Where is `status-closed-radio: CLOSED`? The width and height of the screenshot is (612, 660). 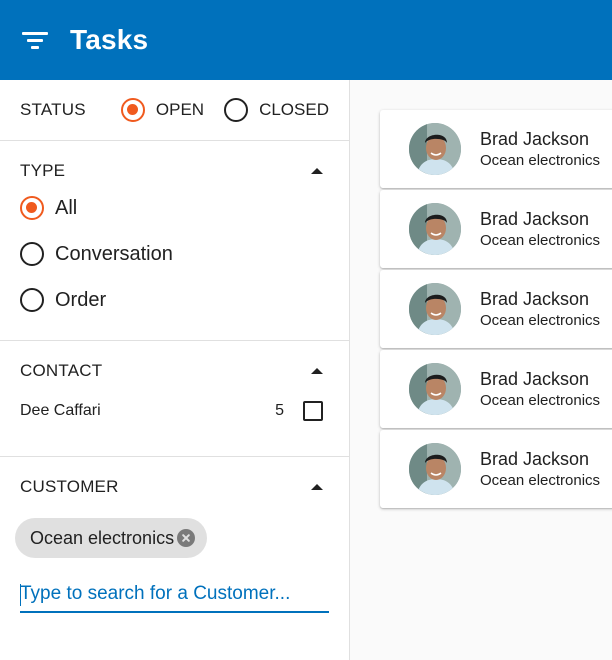 status-closed-radio: CLOSED is located at coordinates (276, 110).